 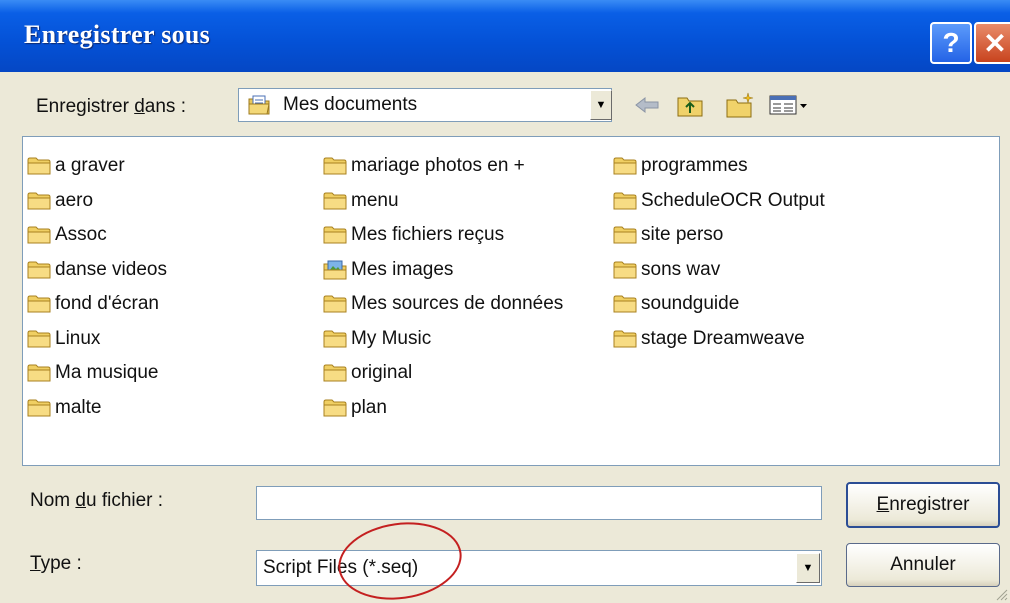 I want to click on save-in-dropdown-arrow: ▼, so click(x=601, y=105).